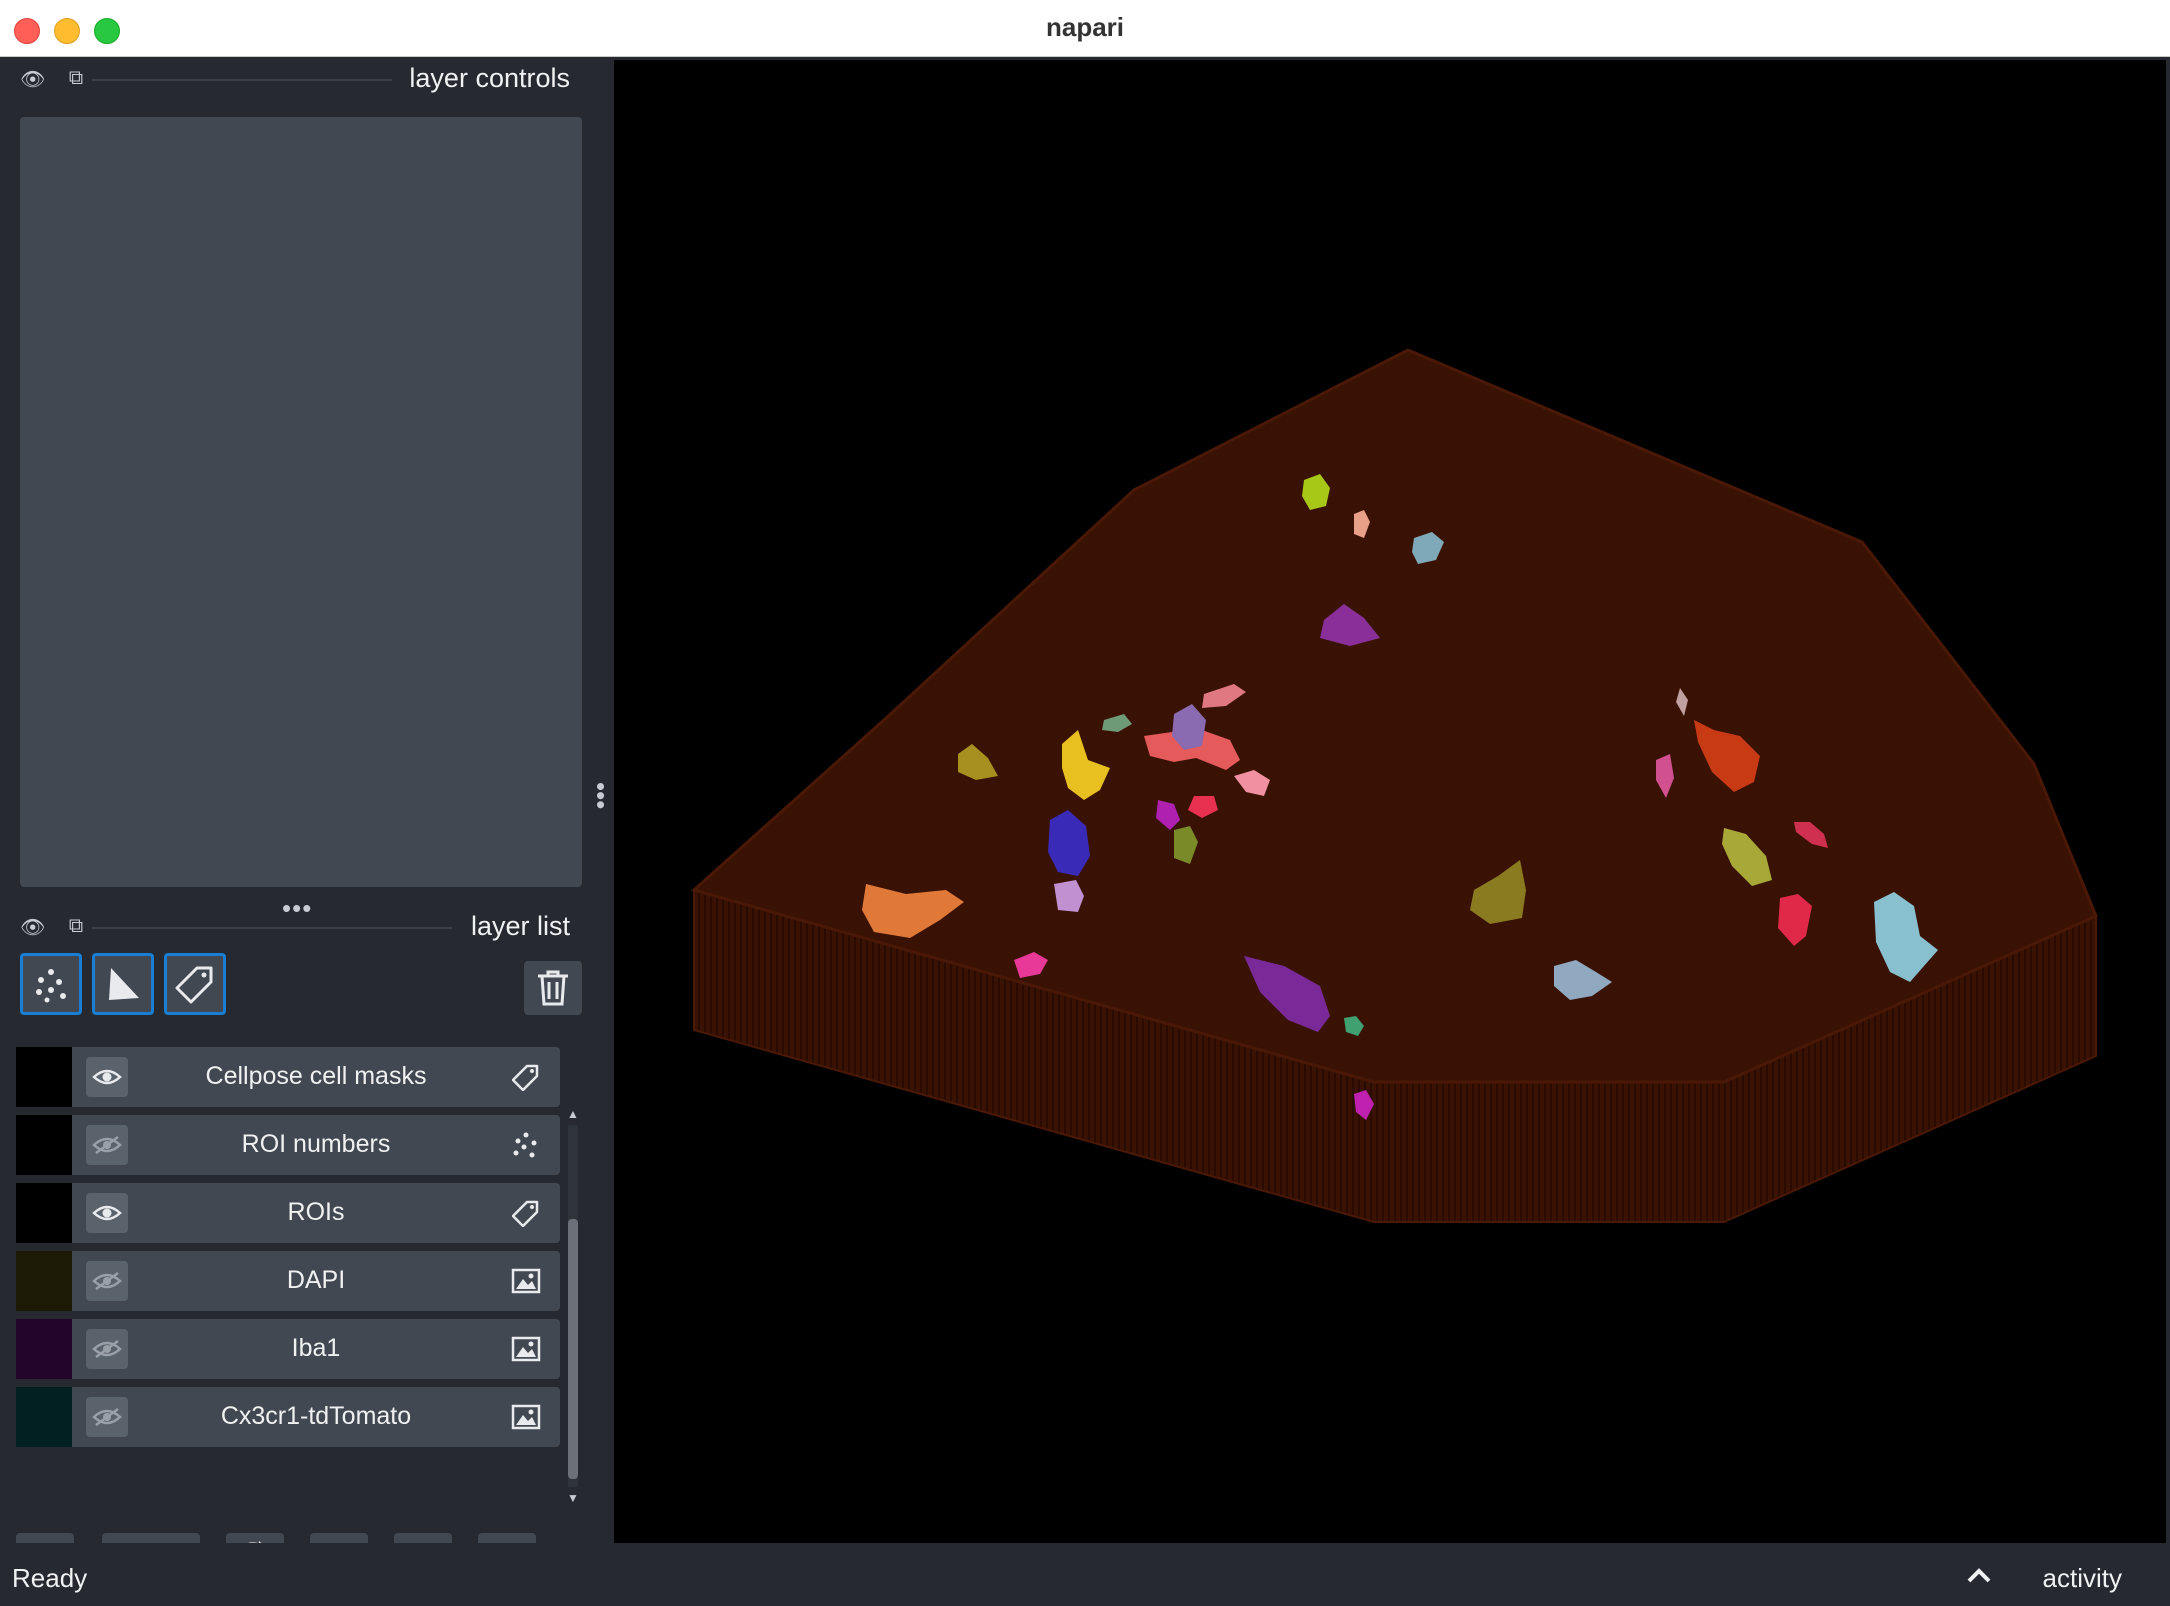 The height and width of the screenshot is (1606, 2170). I want to click on new-shapes-icon, so click(124, 984).